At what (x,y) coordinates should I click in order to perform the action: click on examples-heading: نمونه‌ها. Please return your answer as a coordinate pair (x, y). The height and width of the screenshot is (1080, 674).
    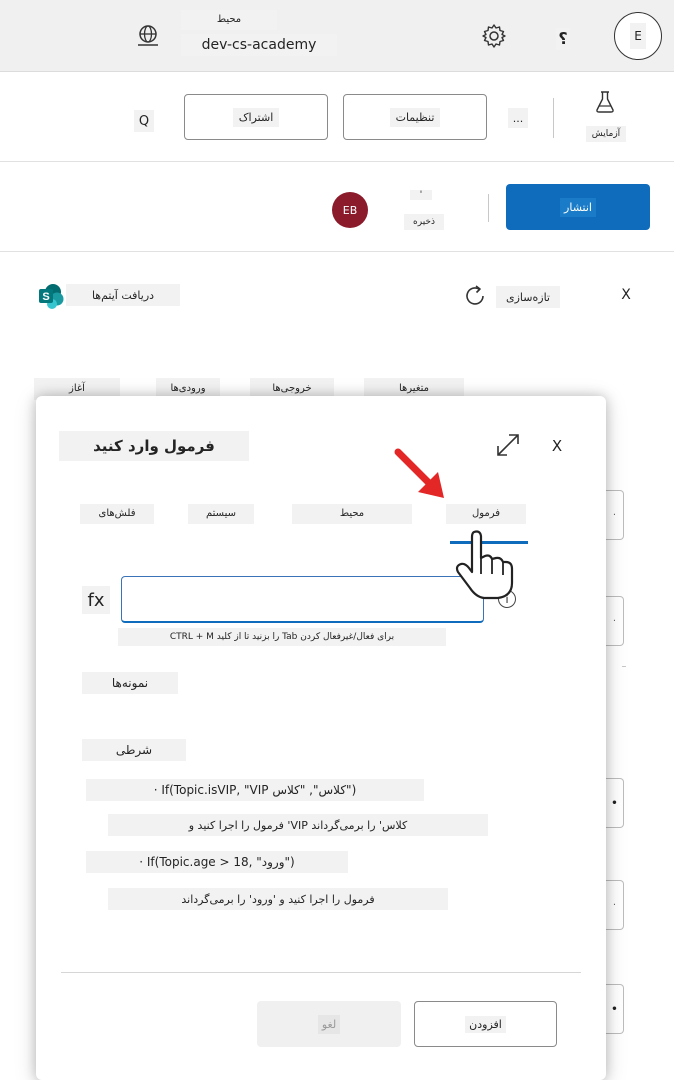
    Looking at the image, I should click on (130, 683).